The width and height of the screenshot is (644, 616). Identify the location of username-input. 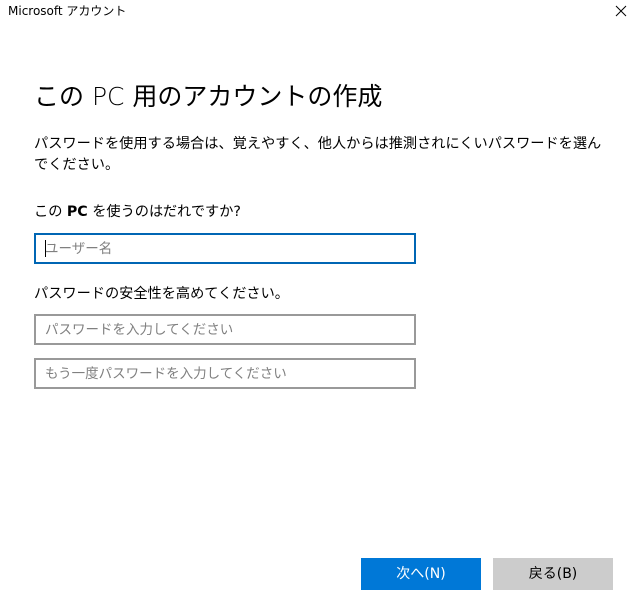
(225, 248).